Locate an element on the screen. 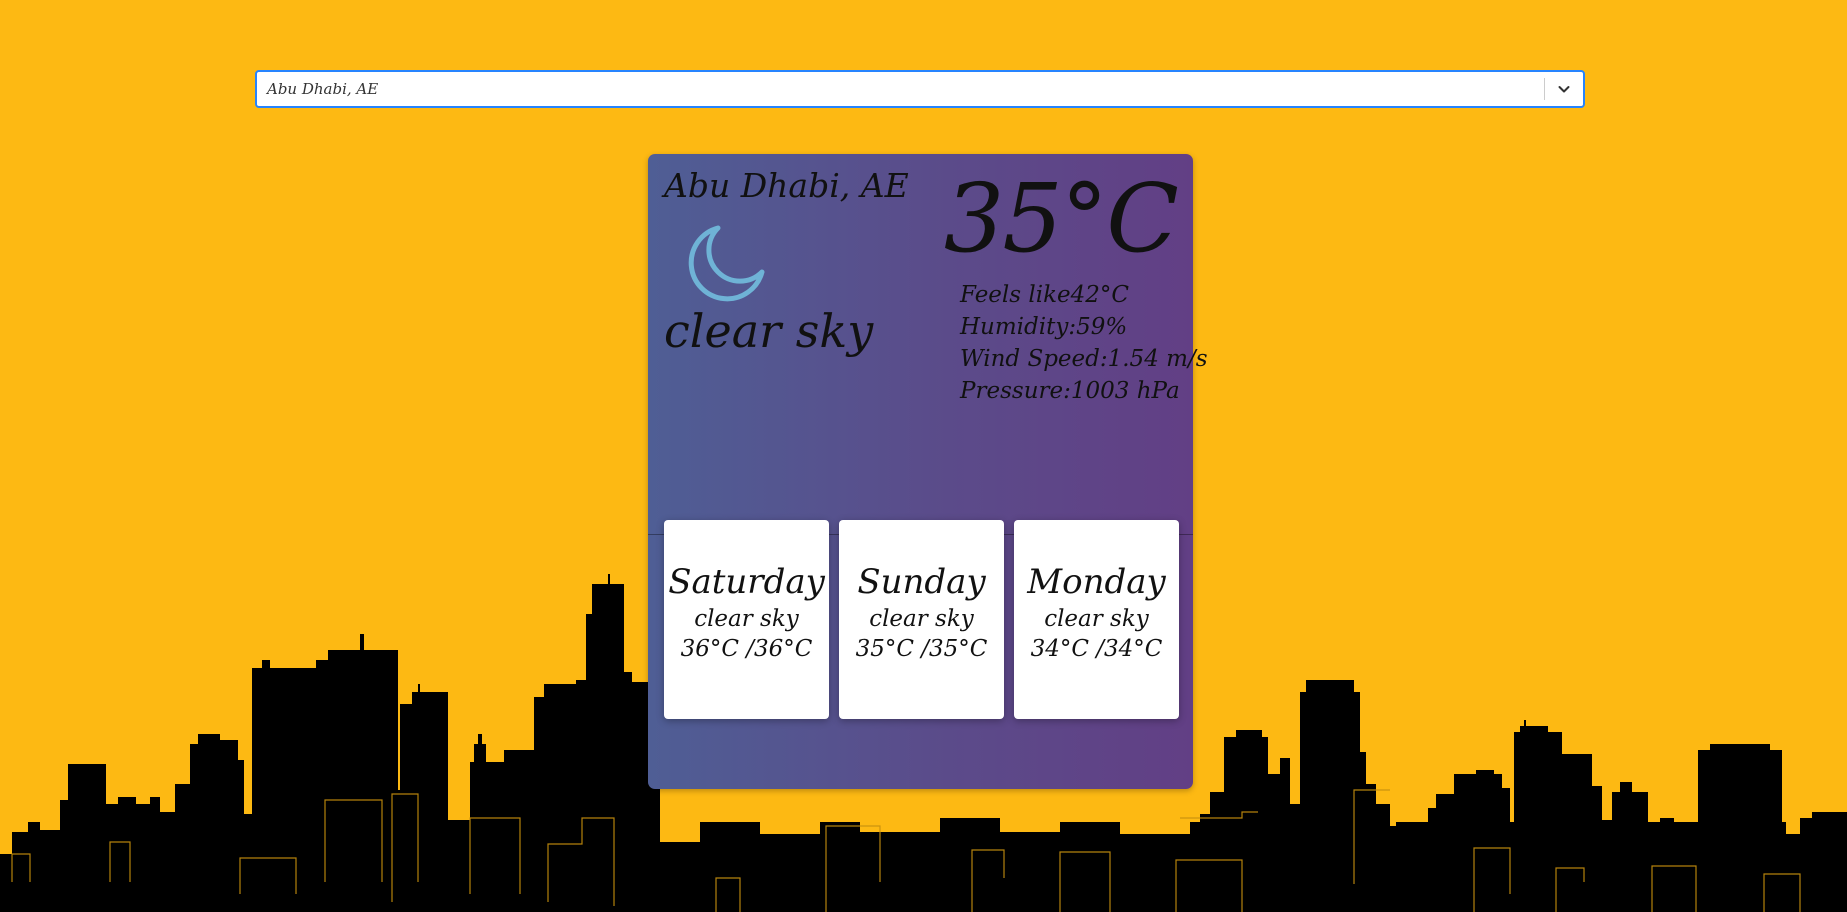 The height and width of the screenshot is (912, 1847). forecast-temp-range: 36°C /36°C is located at coordinates (746, 649).